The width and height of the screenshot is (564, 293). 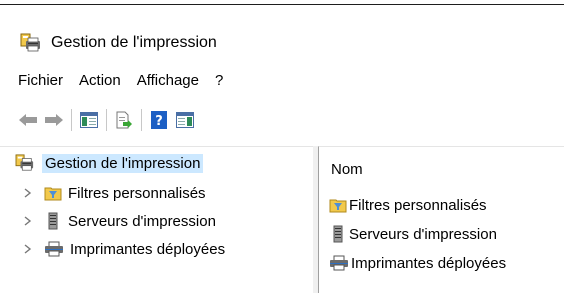 I want to click on tree-item-root: Gestion de l'impression, so click(x=109, y=163).